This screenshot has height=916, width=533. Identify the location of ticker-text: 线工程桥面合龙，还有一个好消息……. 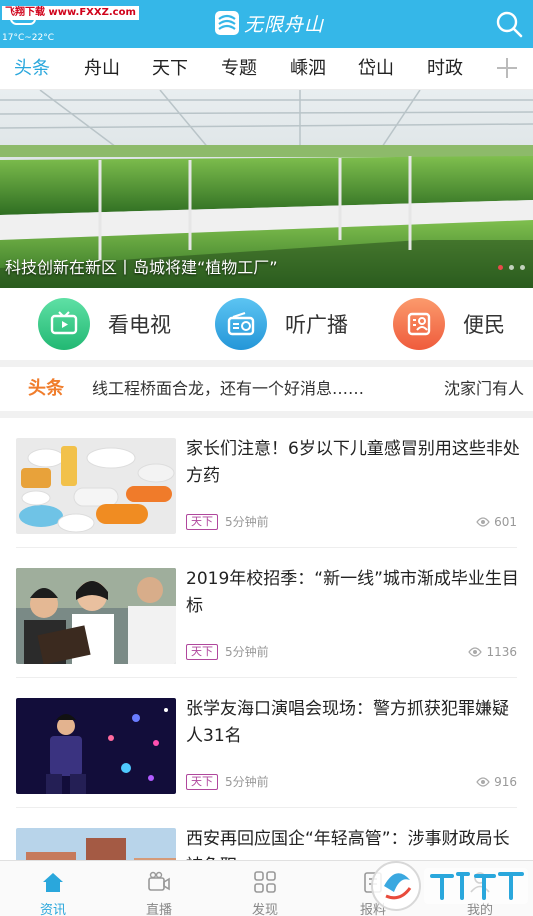
(228, 389).